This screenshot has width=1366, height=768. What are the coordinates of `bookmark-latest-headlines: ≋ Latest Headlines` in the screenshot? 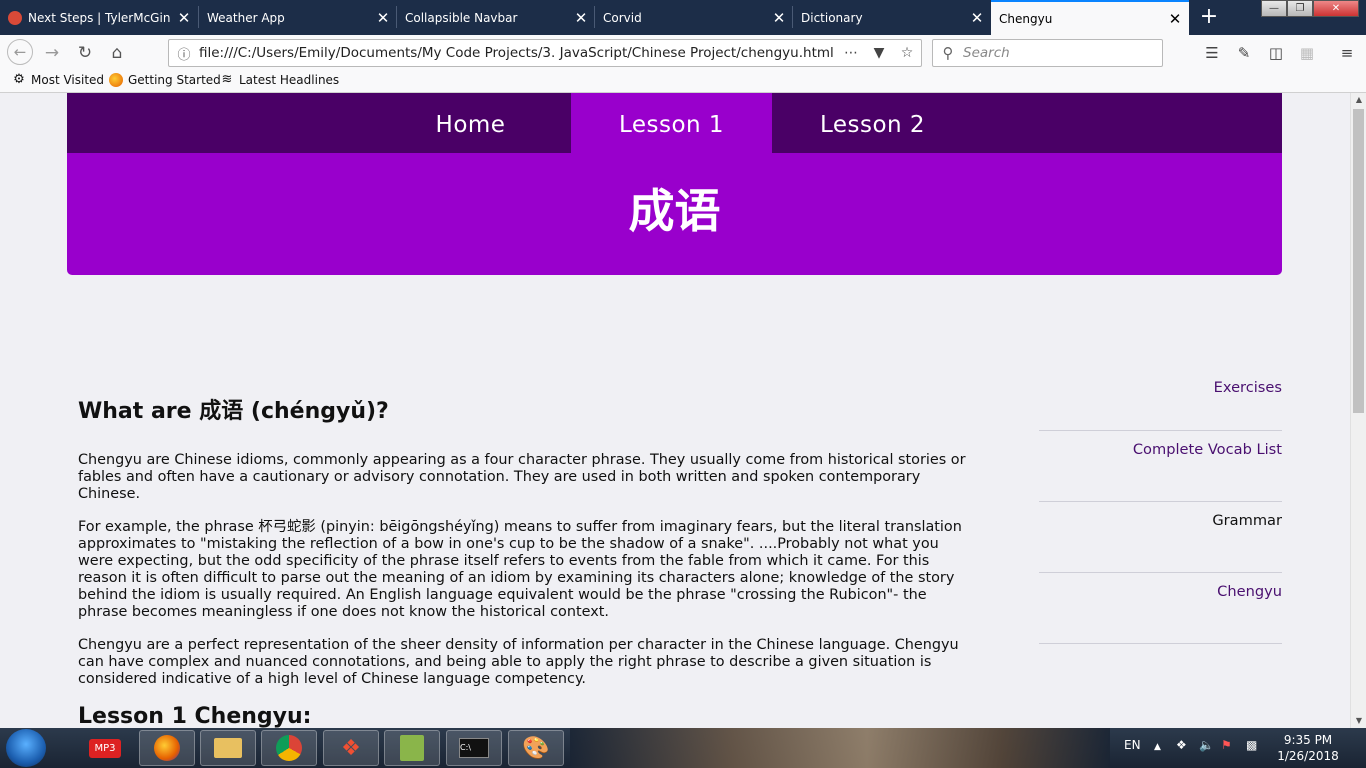 It's located at (280, 80).